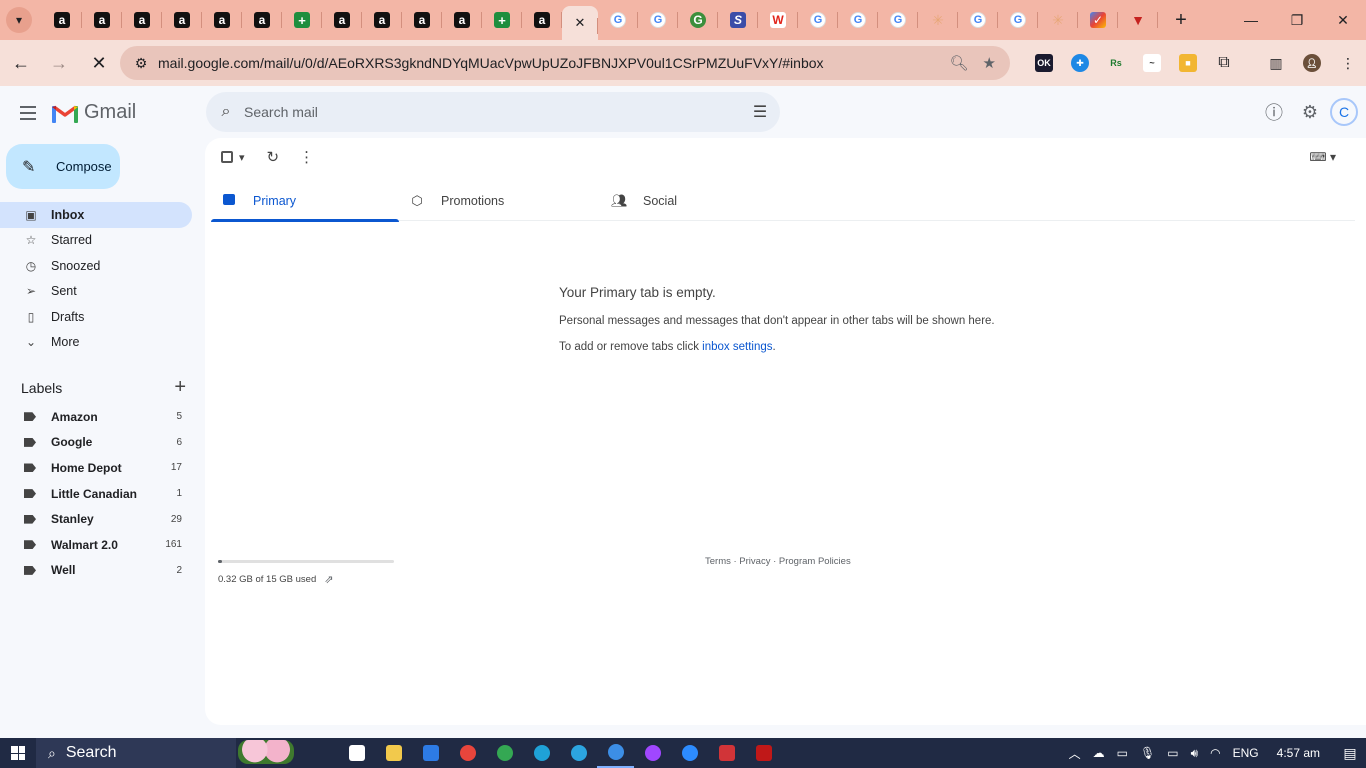  Describe the element at coordinates (1224, 63) in the screenshot. I see `extensions-puzzle-icon: ⧉` at that location.